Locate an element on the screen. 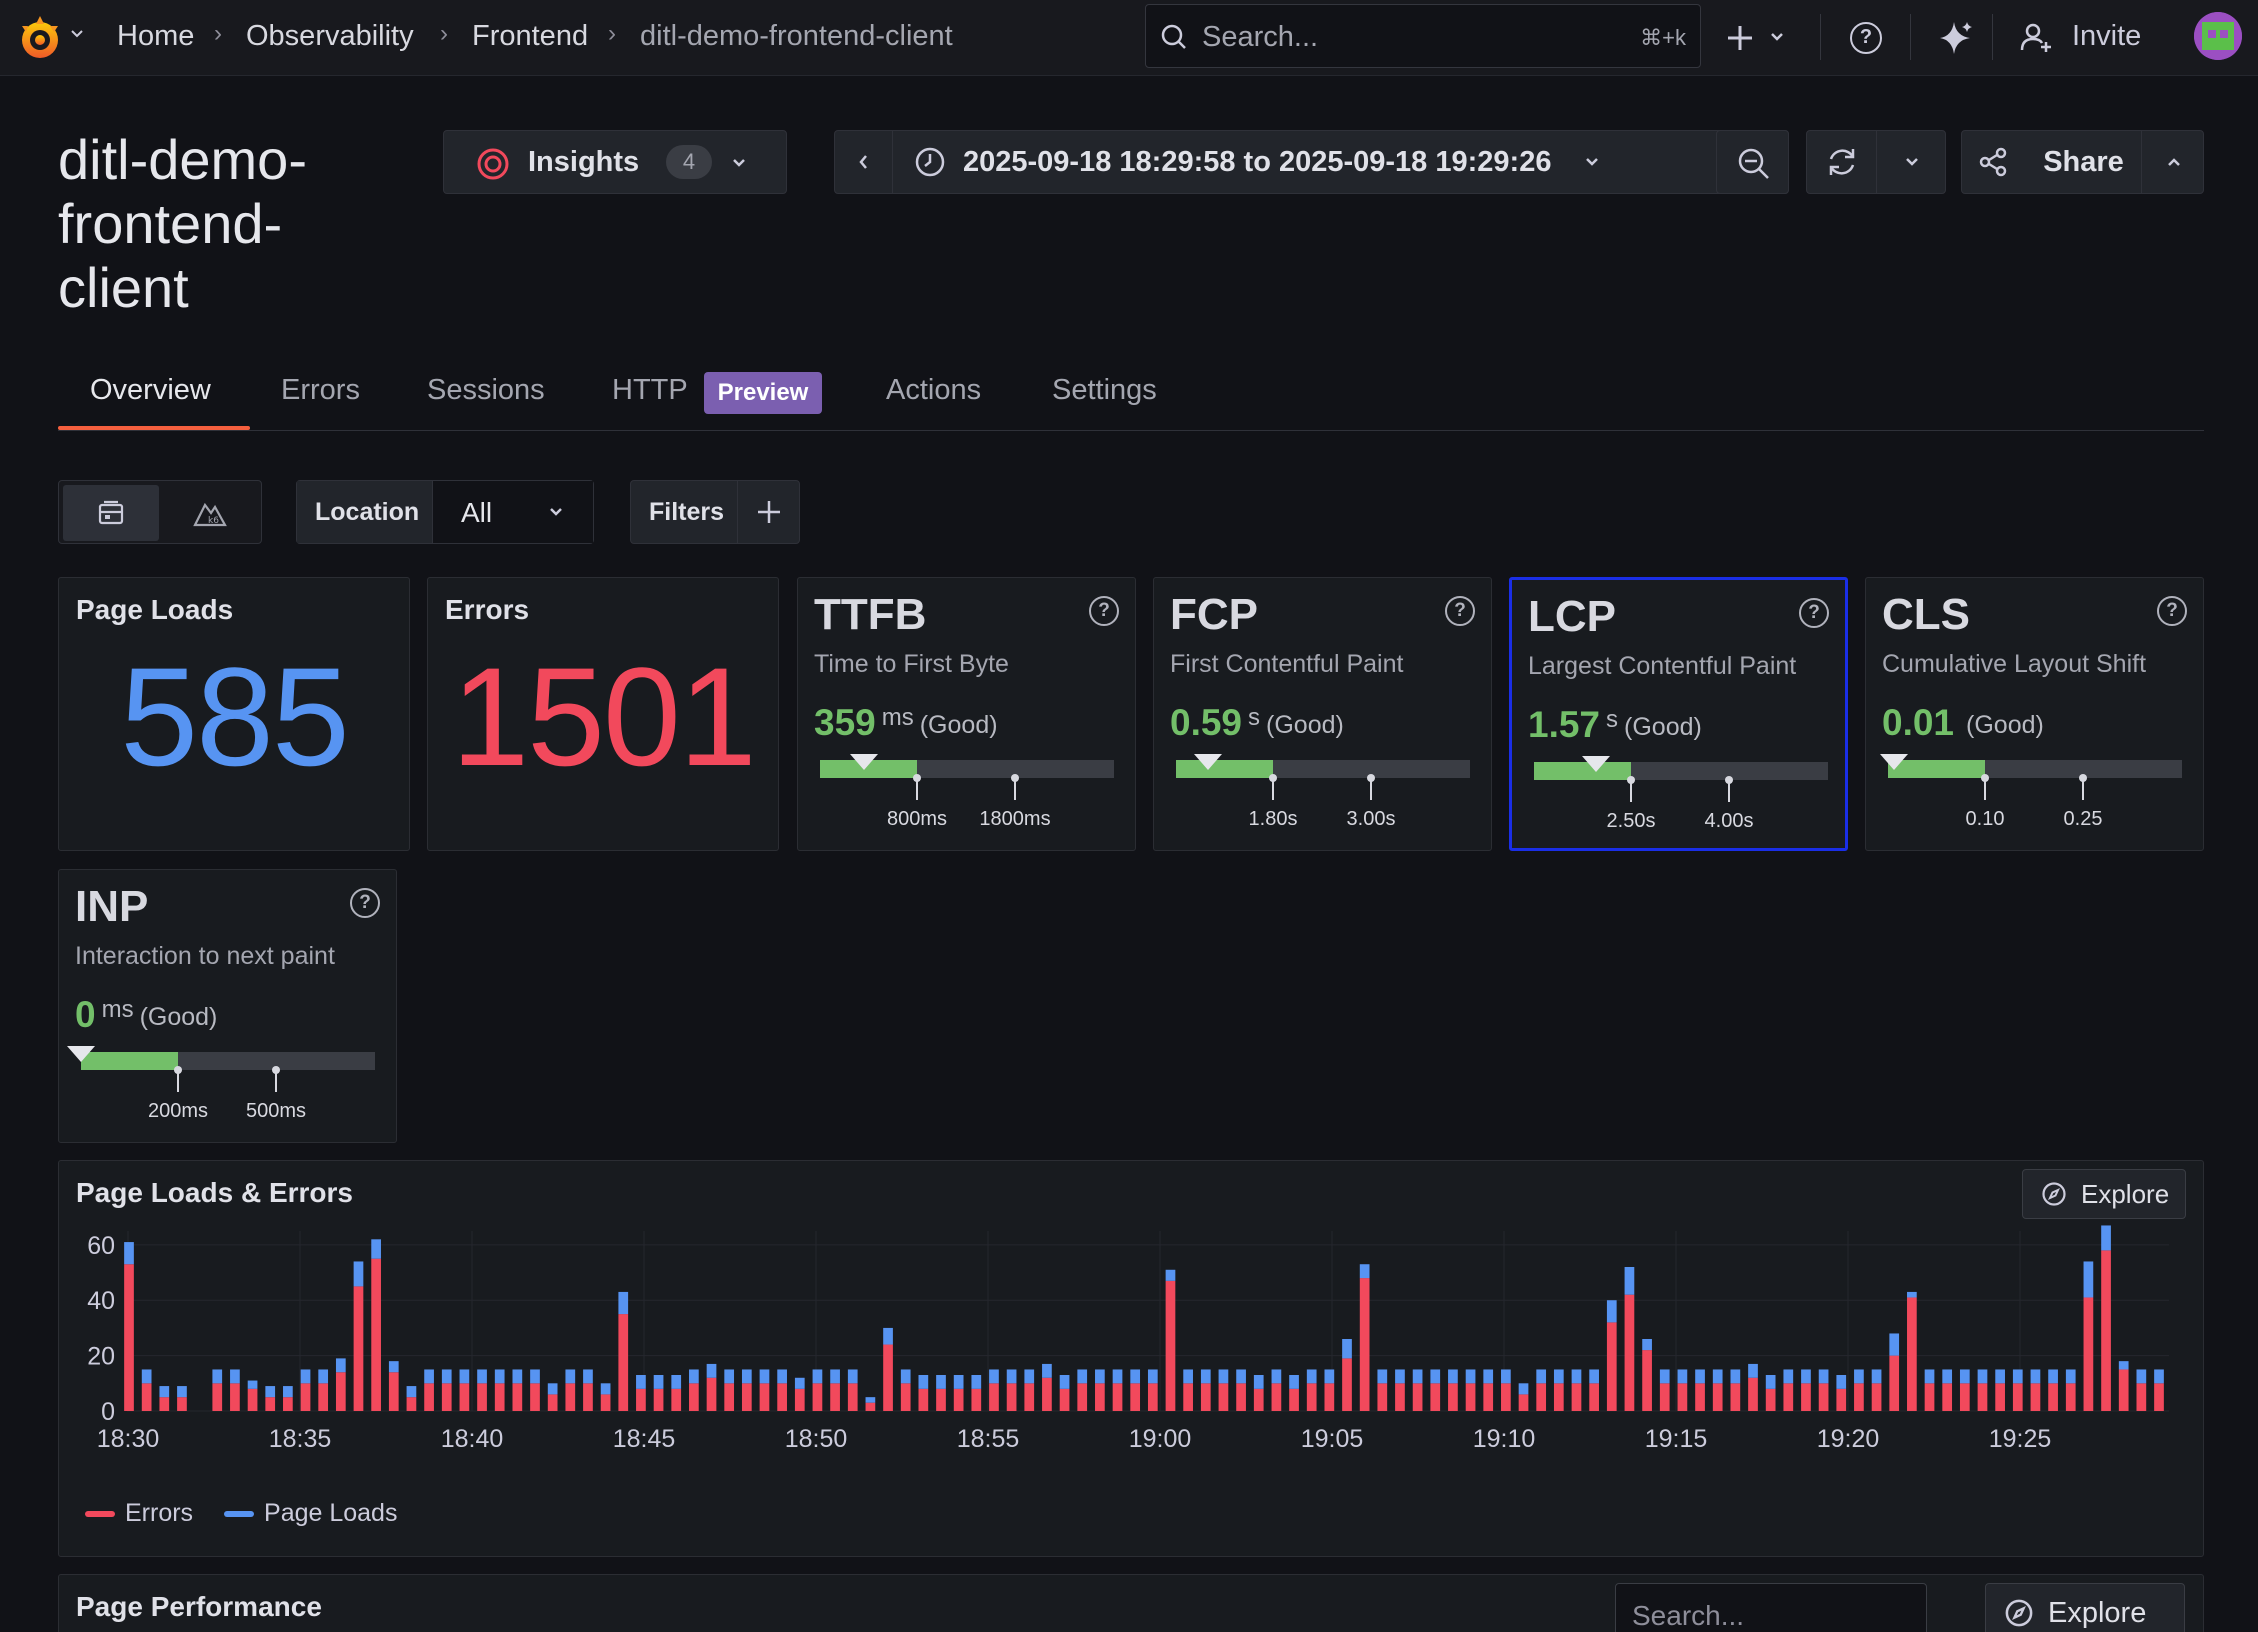 The width and height of the screenshot is (2258, 1632). tab-actions: Actions is located at coordinates (933, 390).